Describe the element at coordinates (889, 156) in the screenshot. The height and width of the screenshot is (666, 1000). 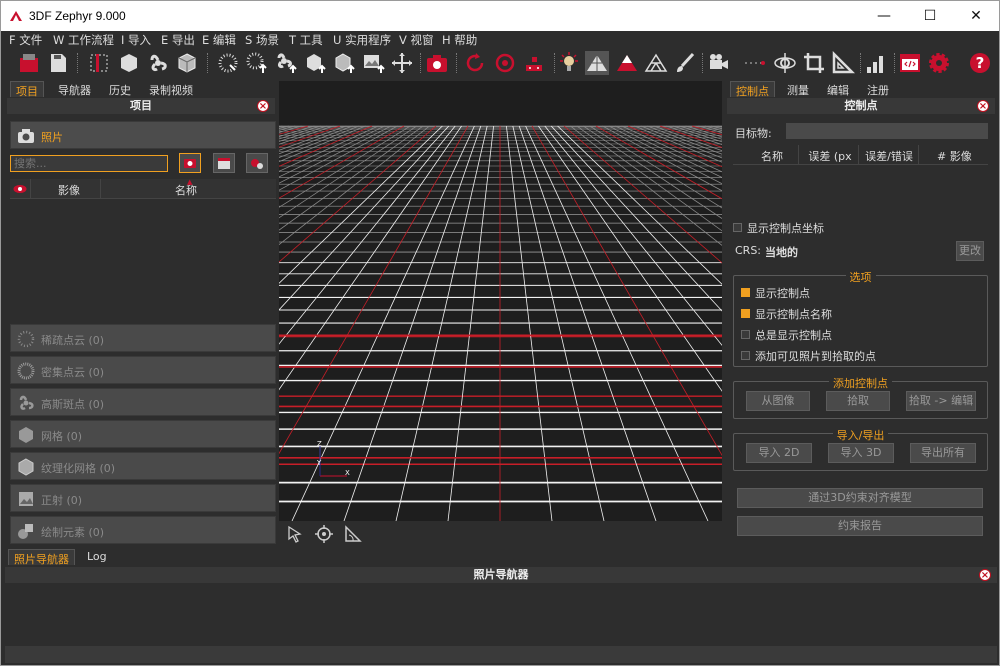
I see `column-error: 误差/错误` at that location.